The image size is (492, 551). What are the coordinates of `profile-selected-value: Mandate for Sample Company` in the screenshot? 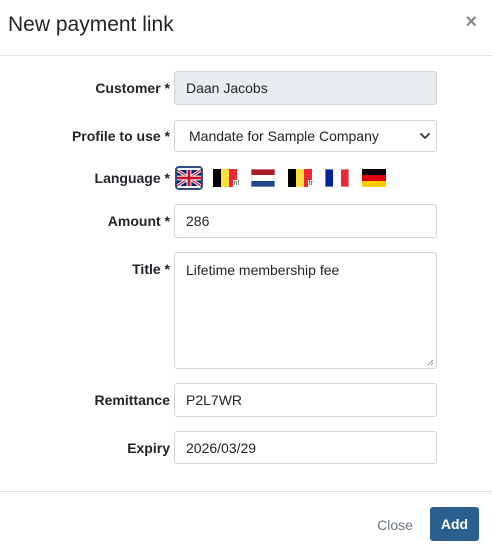 It's located at (284, 136).